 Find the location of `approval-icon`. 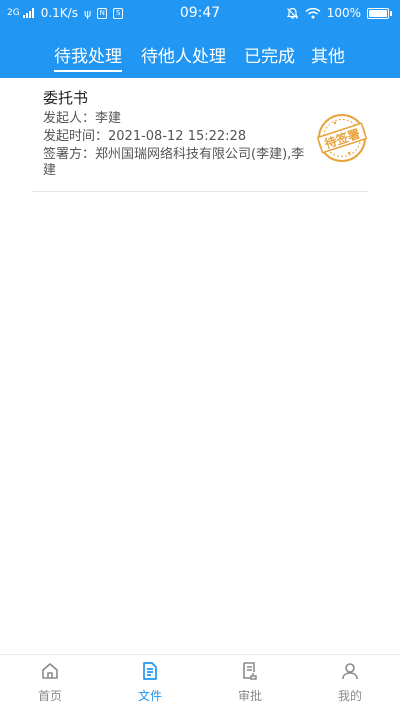

approval-icon is located at coordinates (250, 671).